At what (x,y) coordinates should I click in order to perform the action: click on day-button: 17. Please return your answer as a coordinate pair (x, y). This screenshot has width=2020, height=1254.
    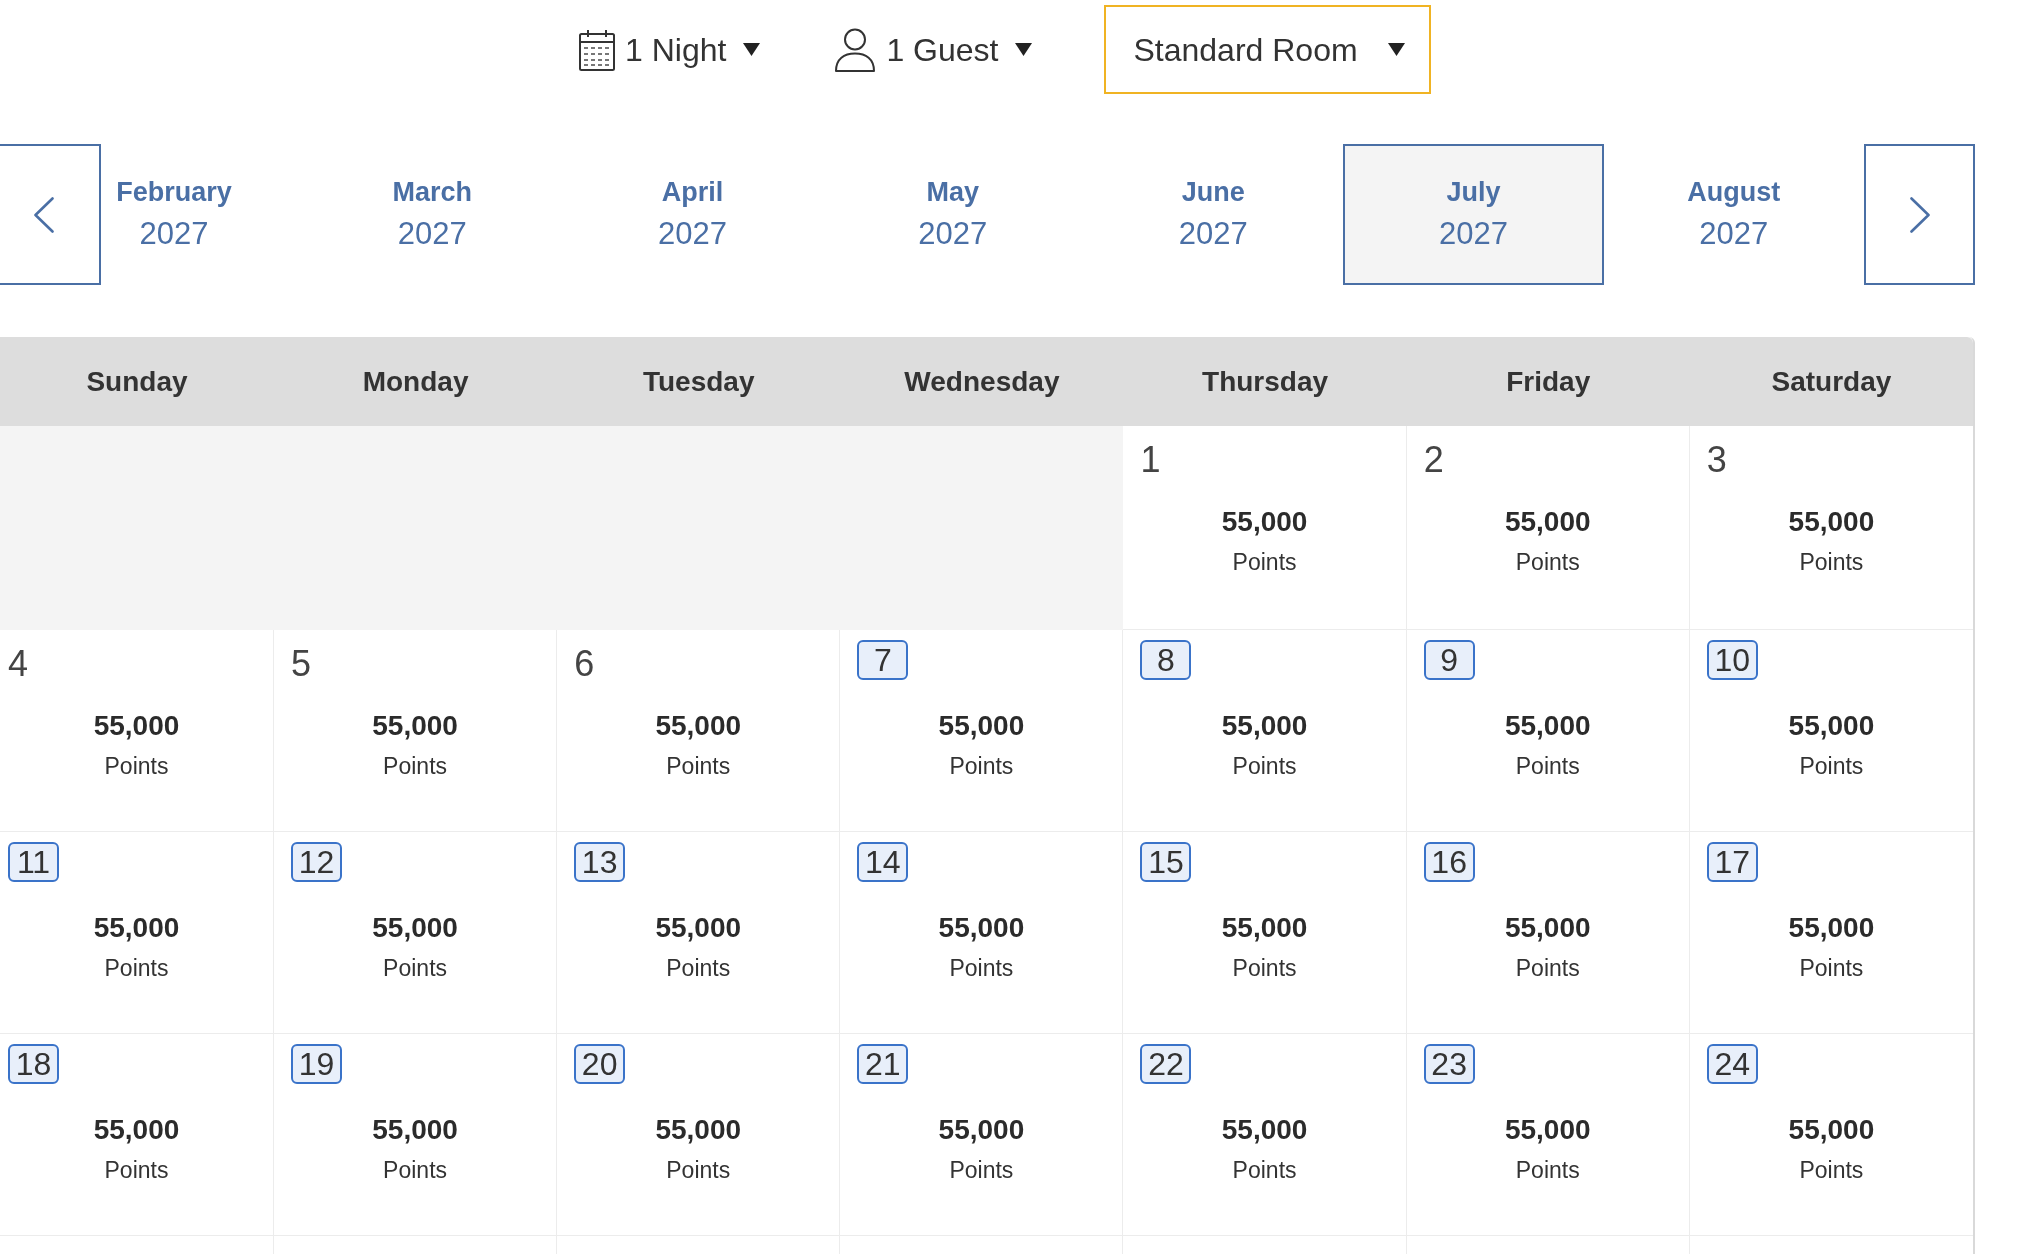
    Looking at the image, I should click on (1732, 862).